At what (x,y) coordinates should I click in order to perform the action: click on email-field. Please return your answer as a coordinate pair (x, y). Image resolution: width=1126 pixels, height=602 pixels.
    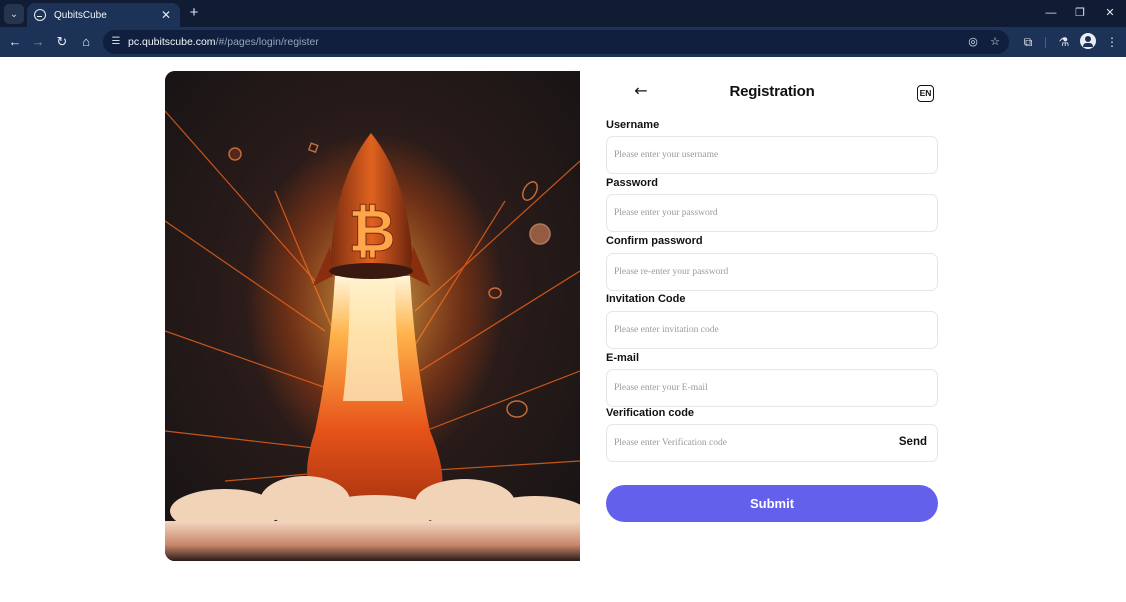
    Looking at the image, I should click on (772, 388).